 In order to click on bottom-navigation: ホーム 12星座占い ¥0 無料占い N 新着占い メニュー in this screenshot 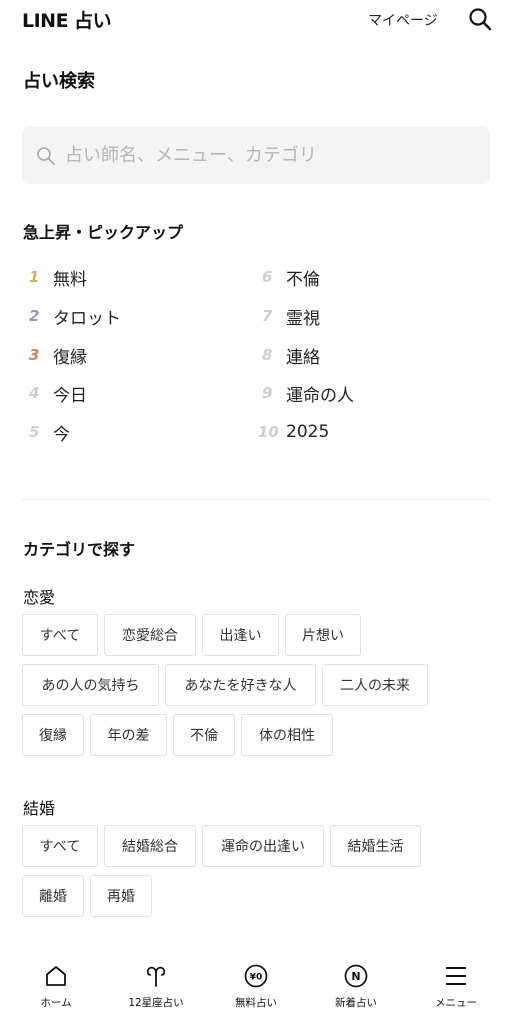, I will do `click(256, 988)`.